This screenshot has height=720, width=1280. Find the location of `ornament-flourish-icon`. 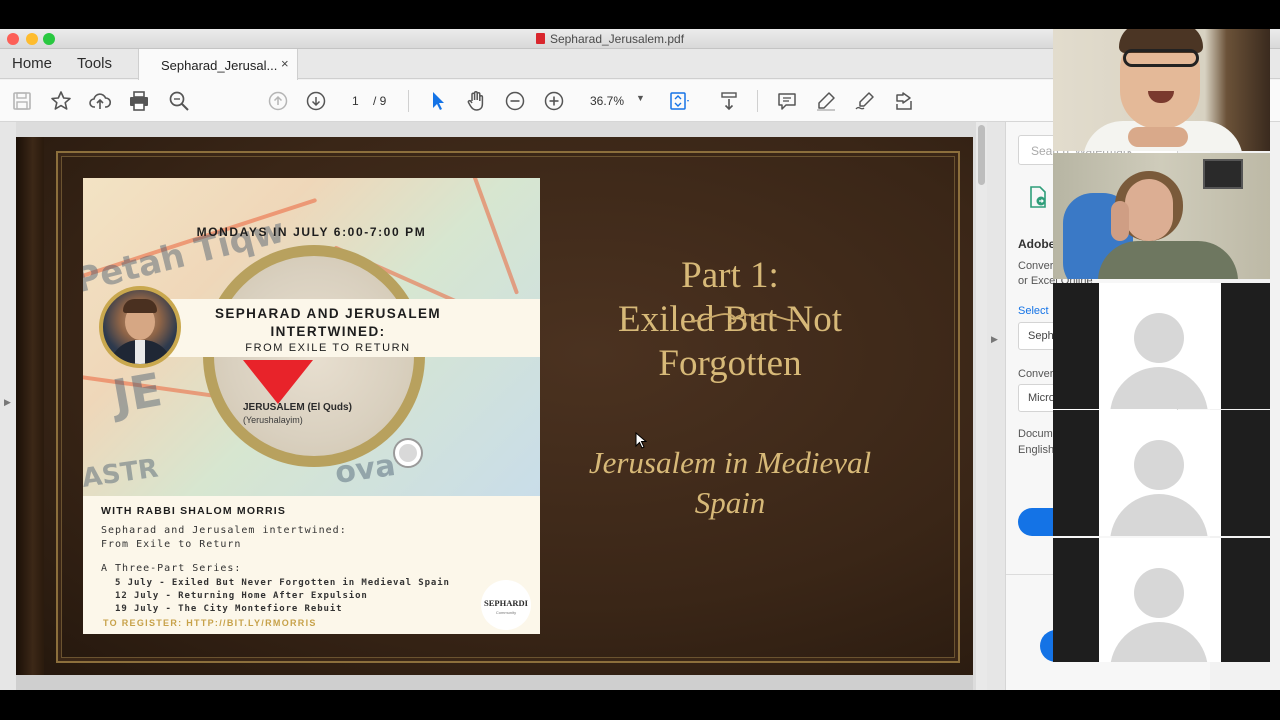

ornament-flourish-icon is located at coordinates (745, 319).